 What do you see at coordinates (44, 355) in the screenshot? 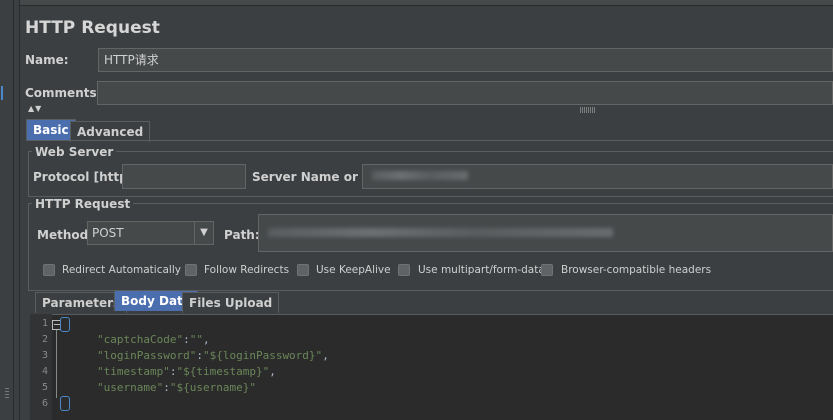
I see `line-number: 3` at bounding box center [44, 355].